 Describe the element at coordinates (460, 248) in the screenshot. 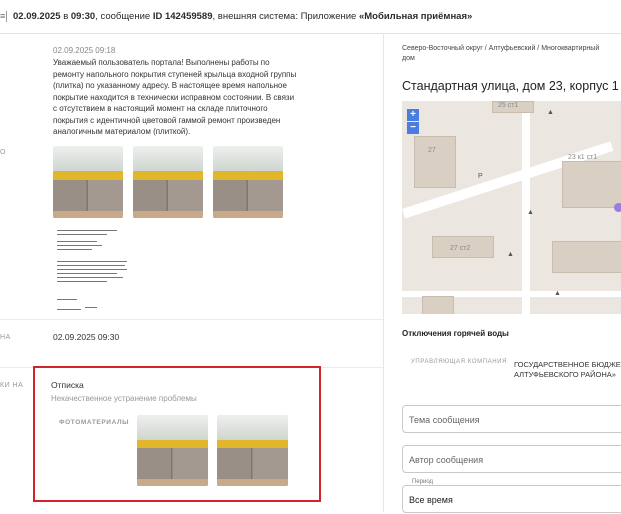

I see `map-building-label: 27 ст2` at that location.